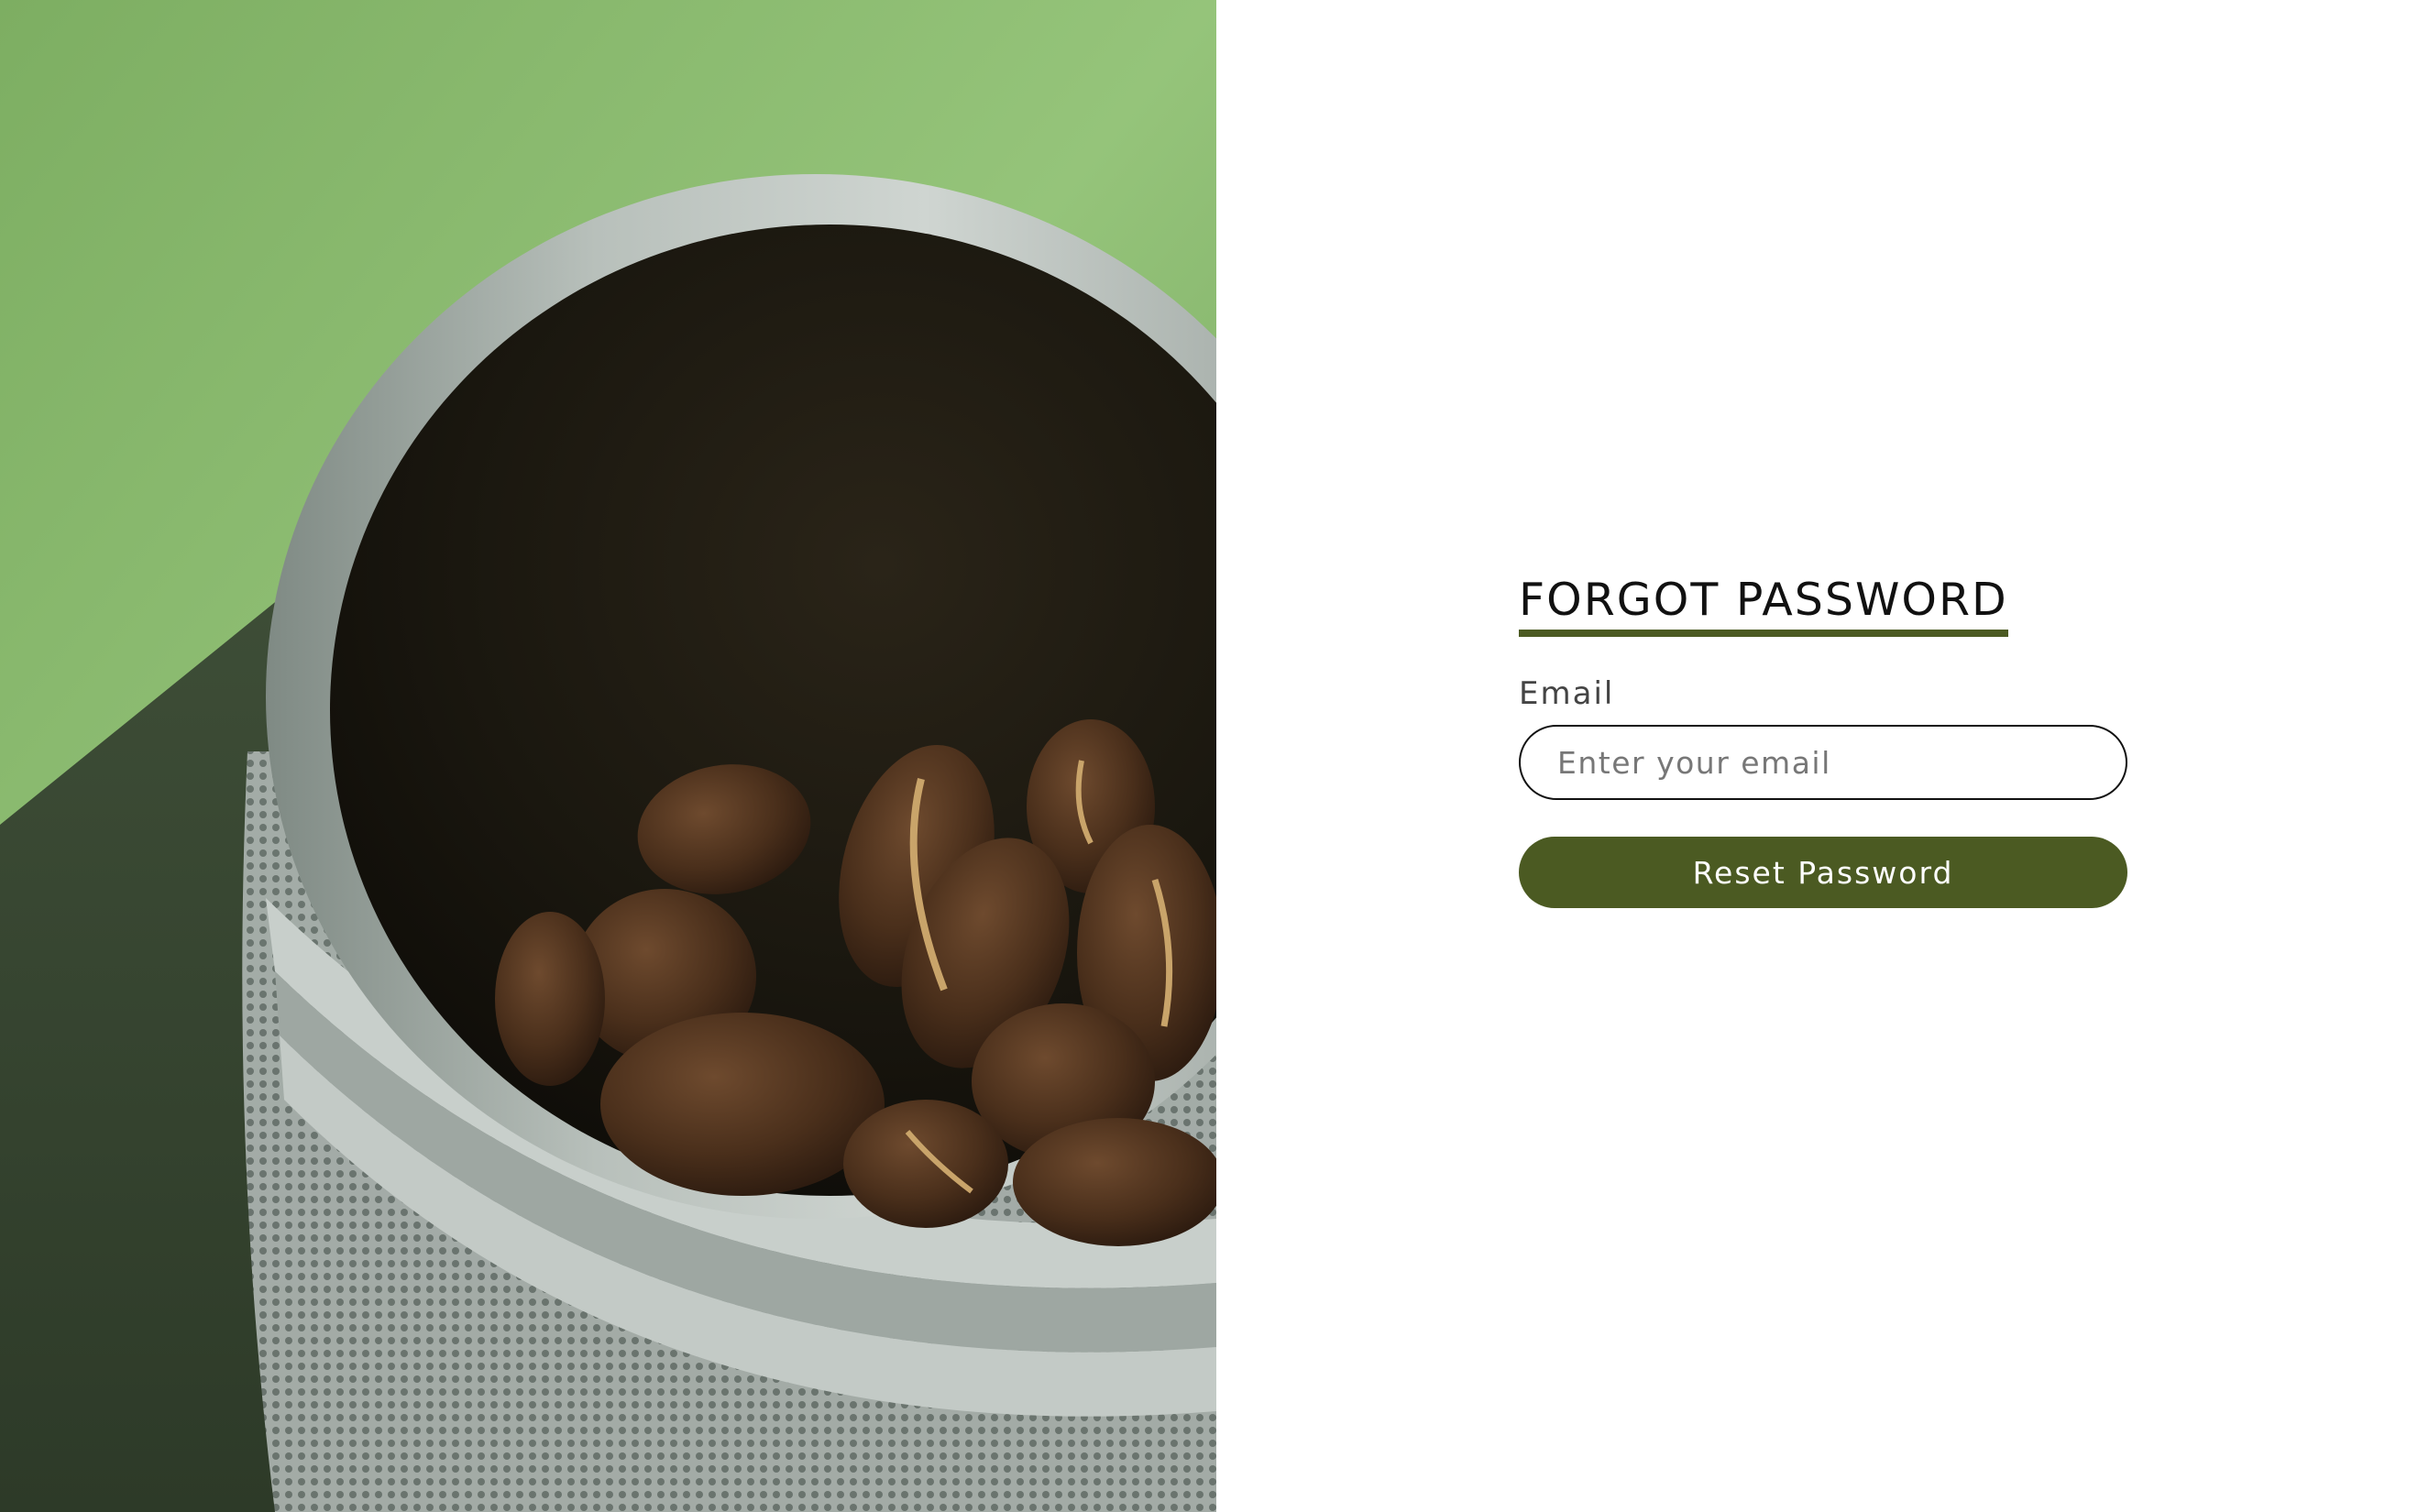 The height and width of the screenshot is (1512, 2429). What do you see at coordinates (1763, 633) in the screenshot?
I see `title-underline` at bounding box center [1763, 633].